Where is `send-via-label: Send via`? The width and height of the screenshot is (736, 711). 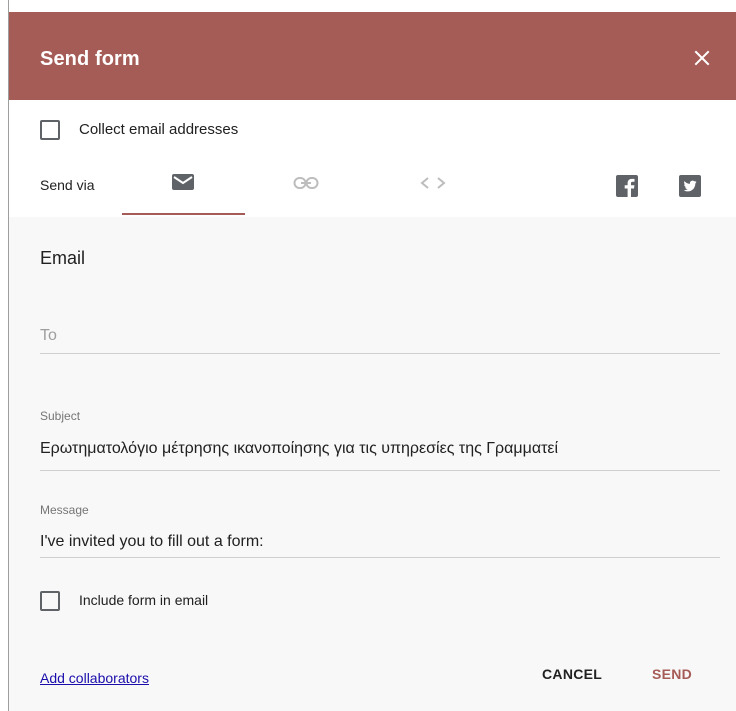
send-via-label: Send via is located at coordinates (67, 185).